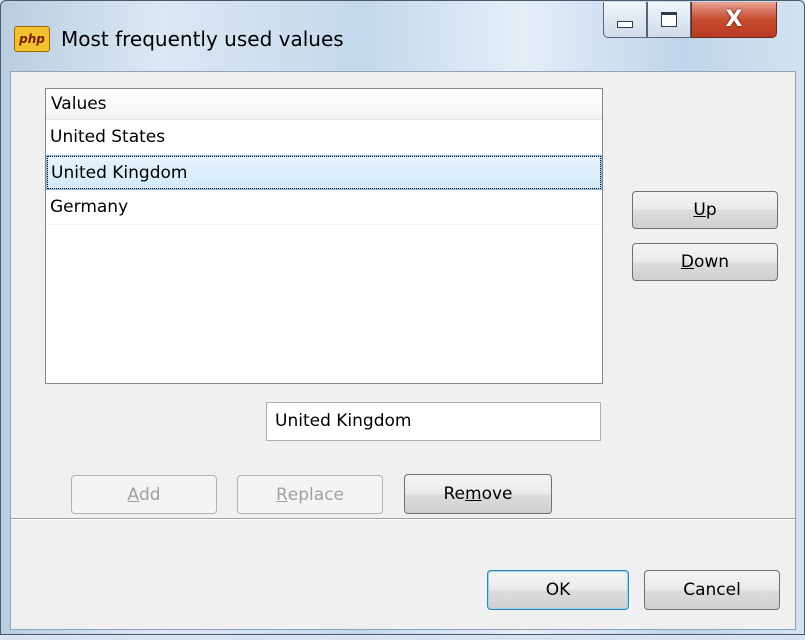 The image size is (805, 640). What do you see at coordinates (433, 421) in the screenshot?
I see `value-input: United Kingdom` at bounding box center [433, 421].